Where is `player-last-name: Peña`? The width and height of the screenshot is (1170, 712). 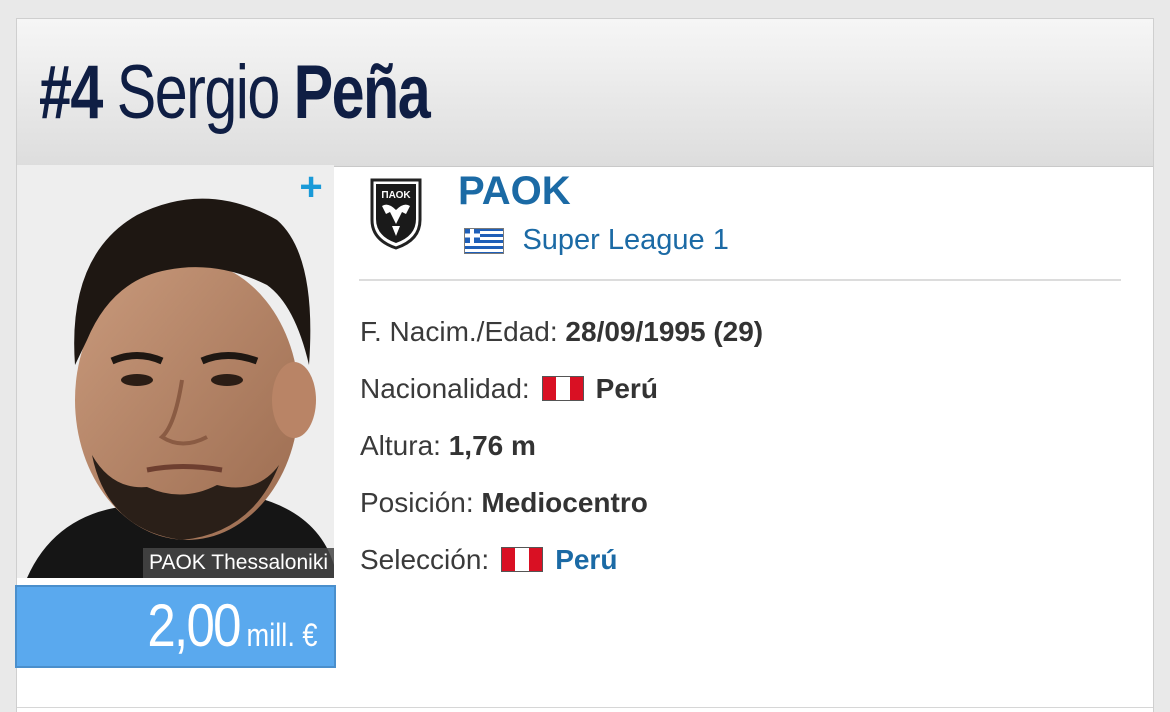
player-last-name: Peña is located at coordinates (362, 92).